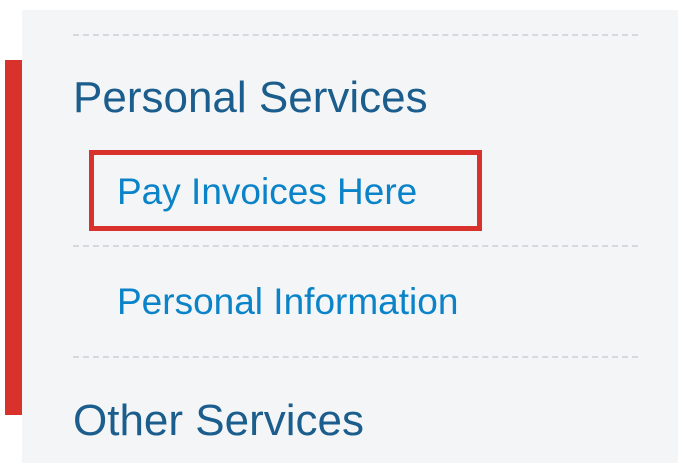 This screenshot has width=678, height=463. What do you see at coordinates (13, 237) in the screenshot?
I see `accent-bar` at bounding box center [13, 237].